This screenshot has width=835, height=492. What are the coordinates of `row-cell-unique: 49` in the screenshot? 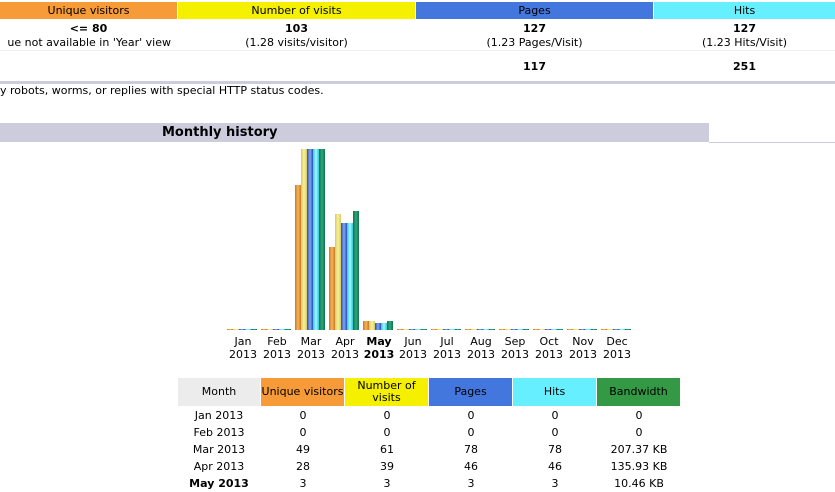 It's located at (303, 449).